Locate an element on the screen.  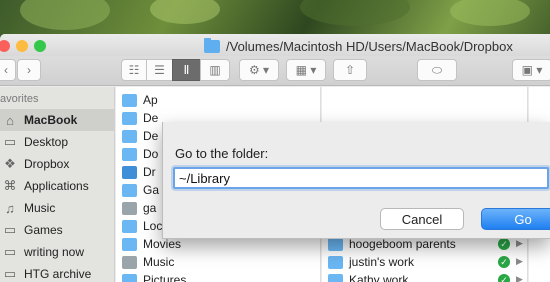
list-item: Do is located at coordinates (140, 154).